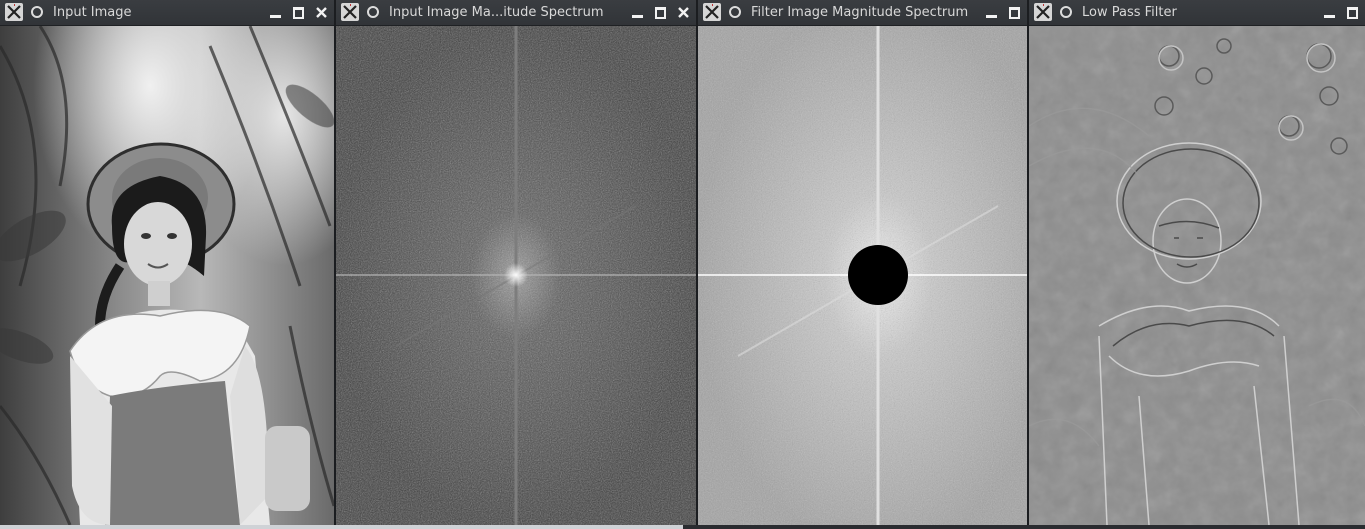  I want to click on window-title: Input Image Ma...itude Spectrum, so click(496, 12).